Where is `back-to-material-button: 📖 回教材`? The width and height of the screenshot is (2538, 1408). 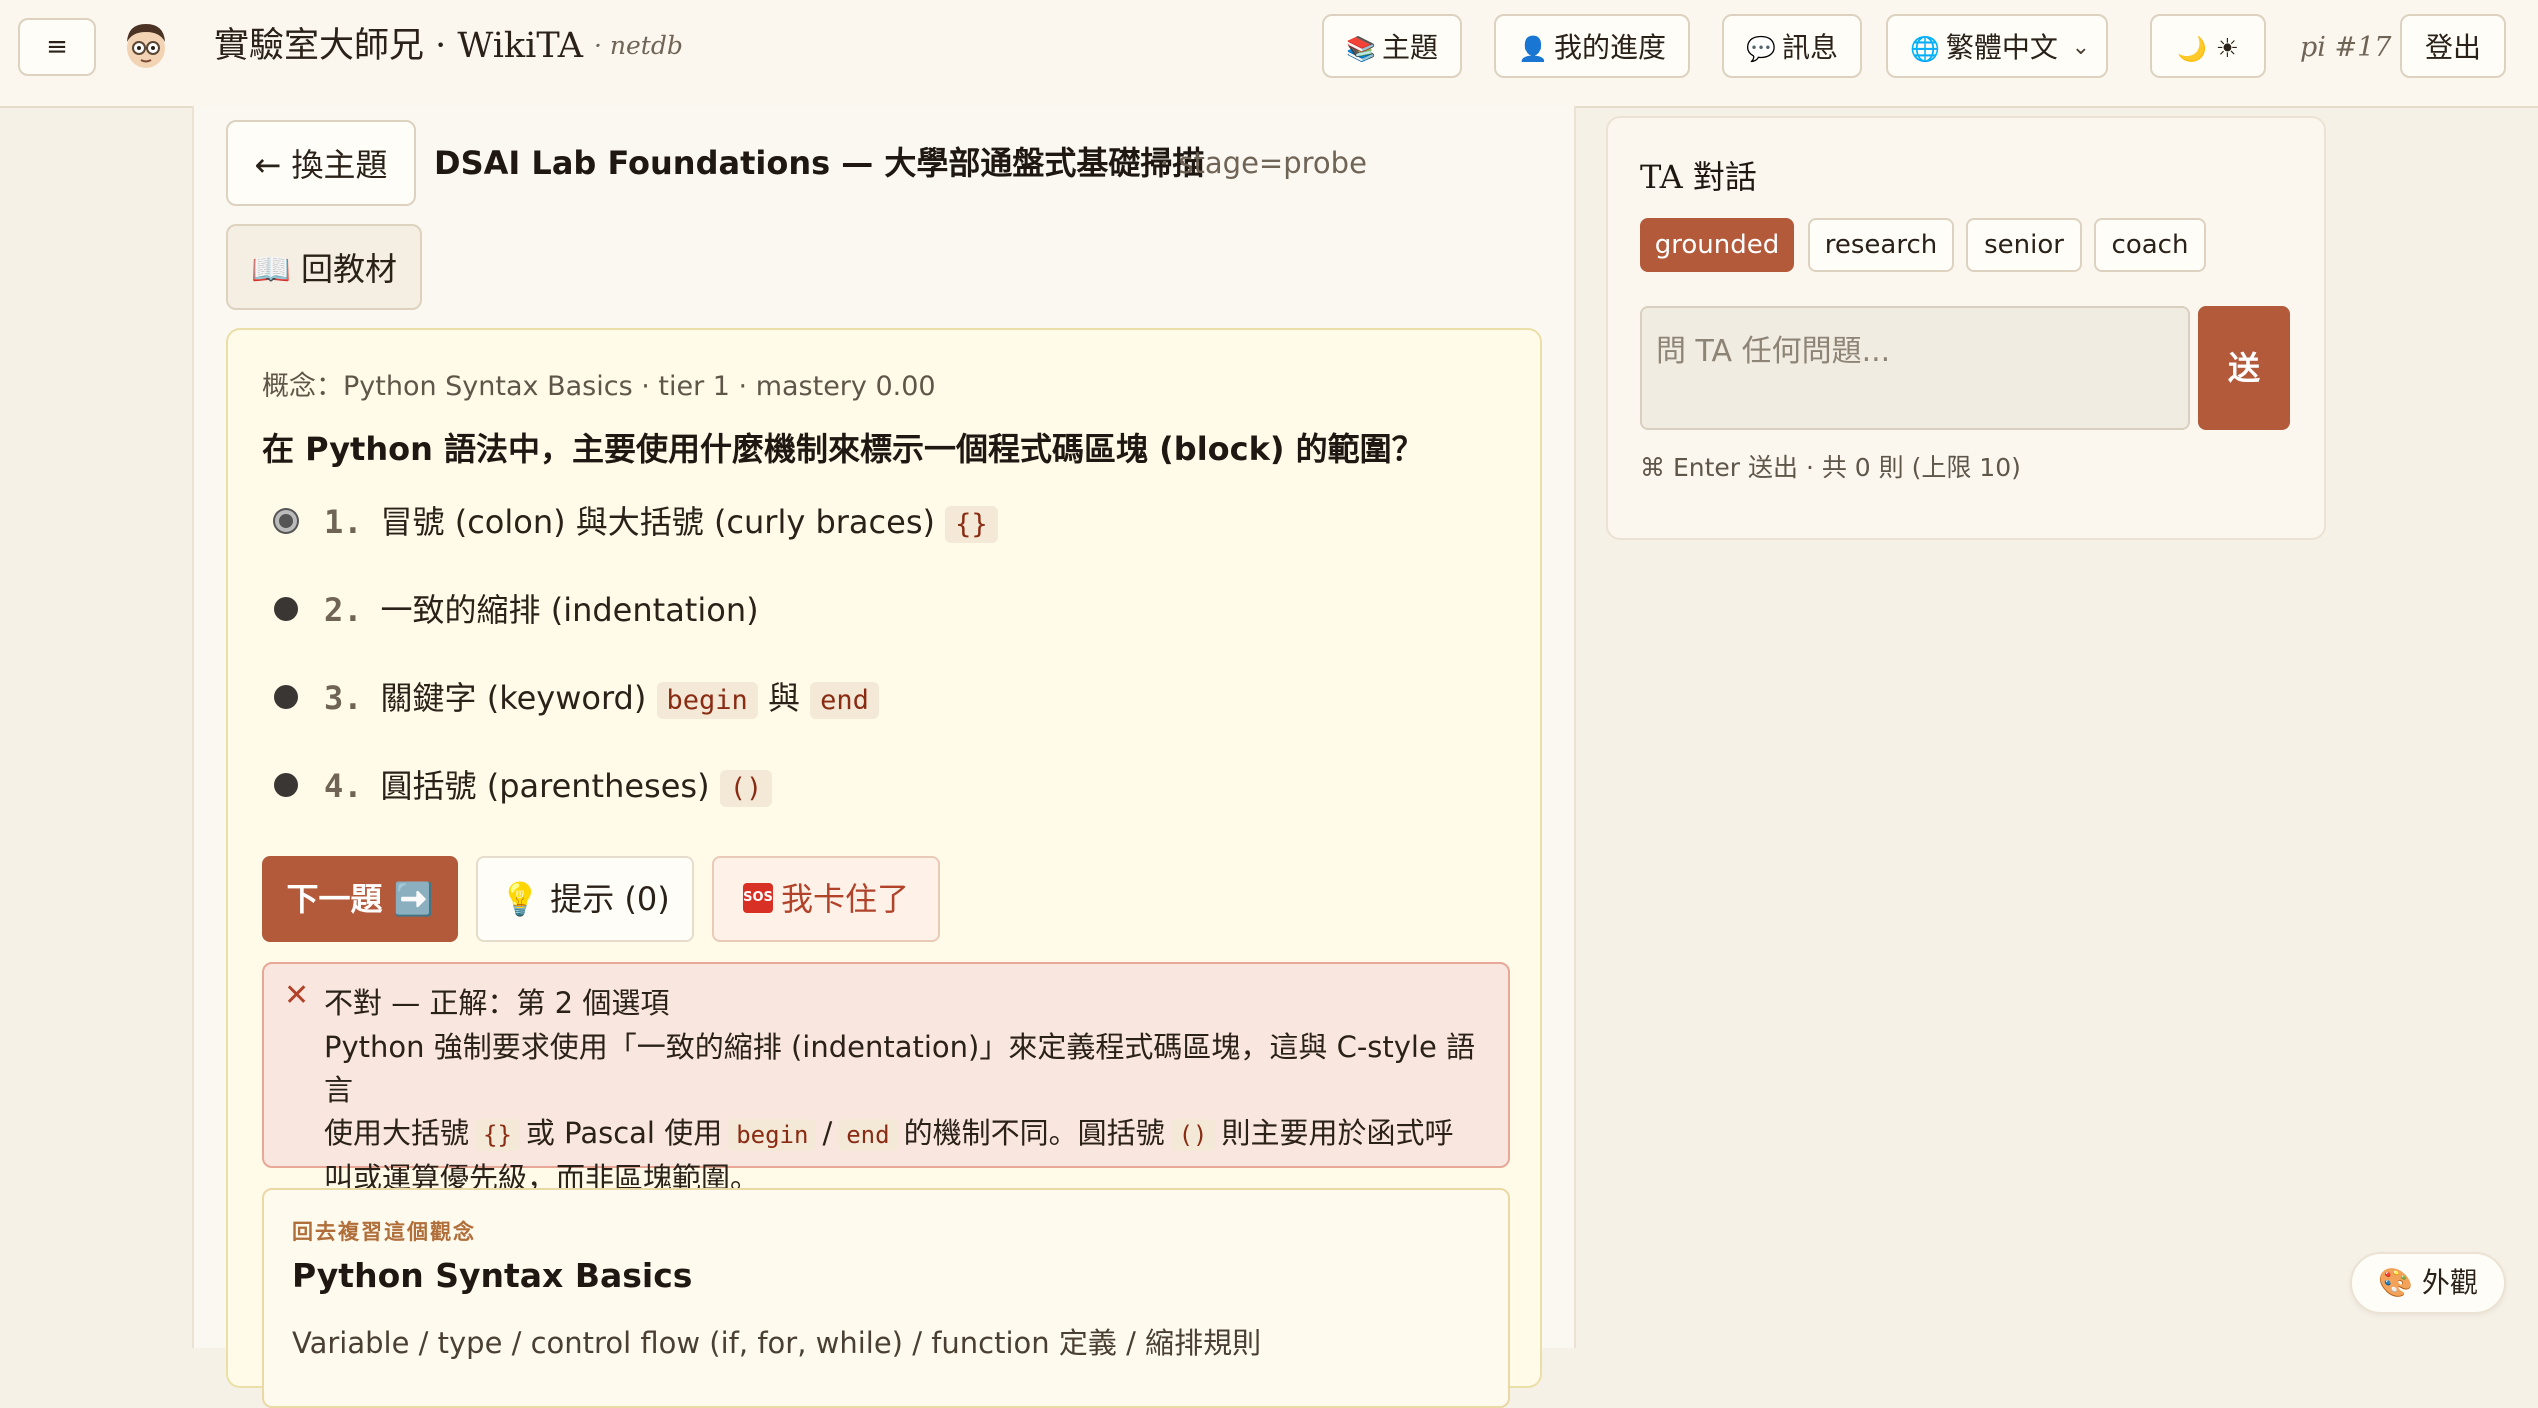
back-to-material-button: 📖 回教材 is located at coordinates (324, 267).